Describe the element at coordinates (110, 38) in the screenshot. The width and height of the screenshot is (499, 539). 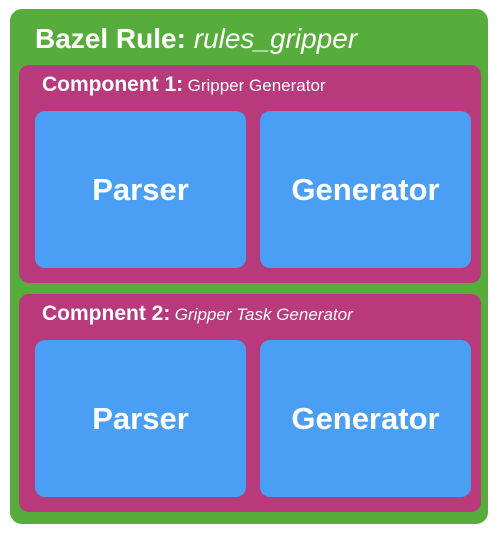
I see `bazel-rule-label: Bazel Rule:` at that location.